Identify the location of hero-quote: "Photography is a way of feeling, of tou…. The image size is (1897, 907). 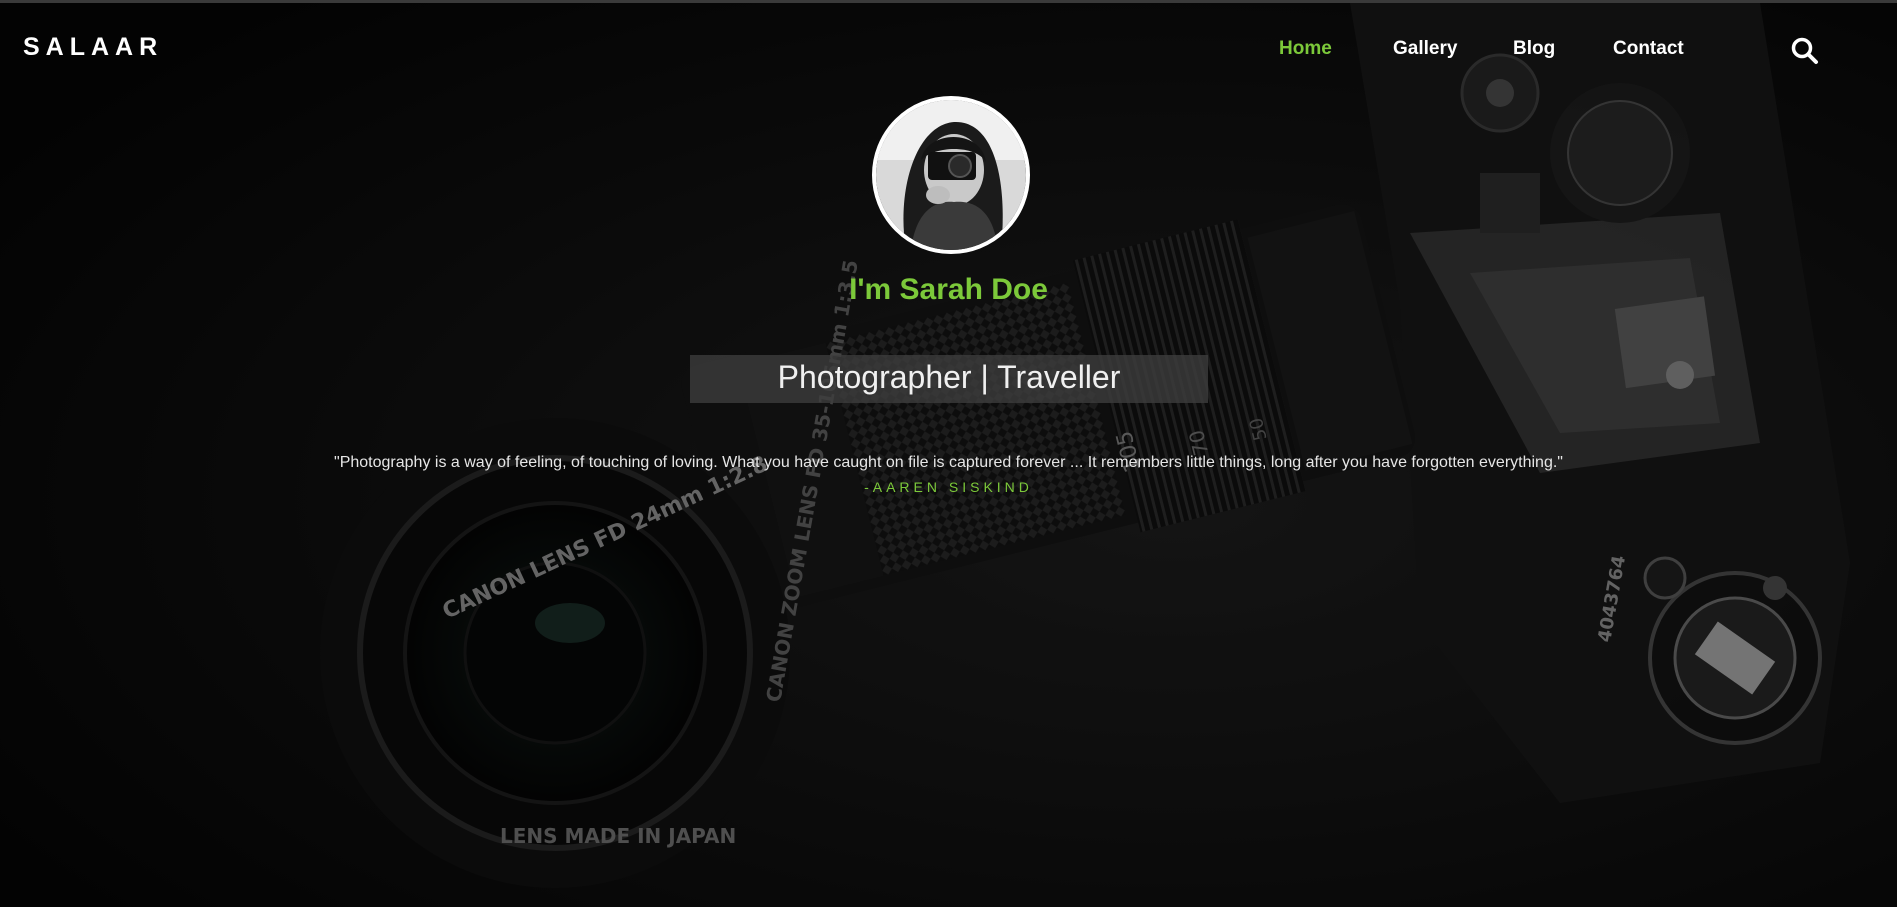
(948, 462).